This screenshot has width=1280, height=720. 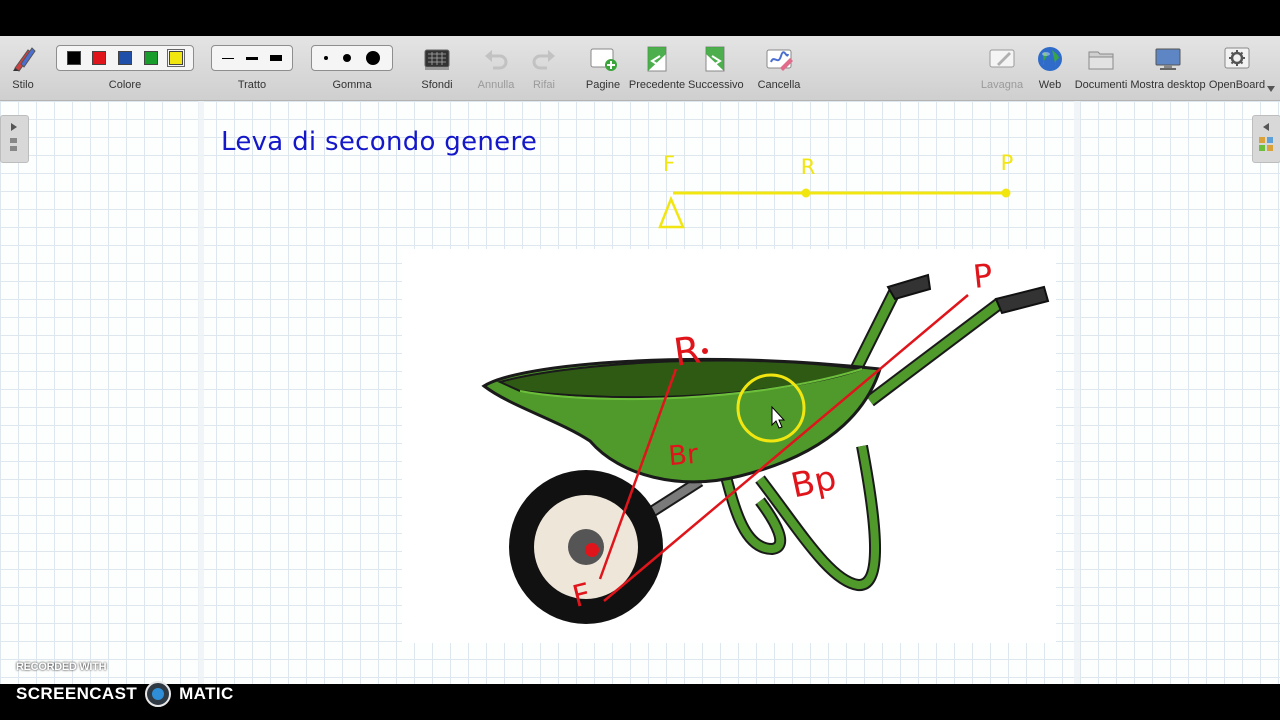 I want to click on color-black-swatch, so click(x=73, y=58).